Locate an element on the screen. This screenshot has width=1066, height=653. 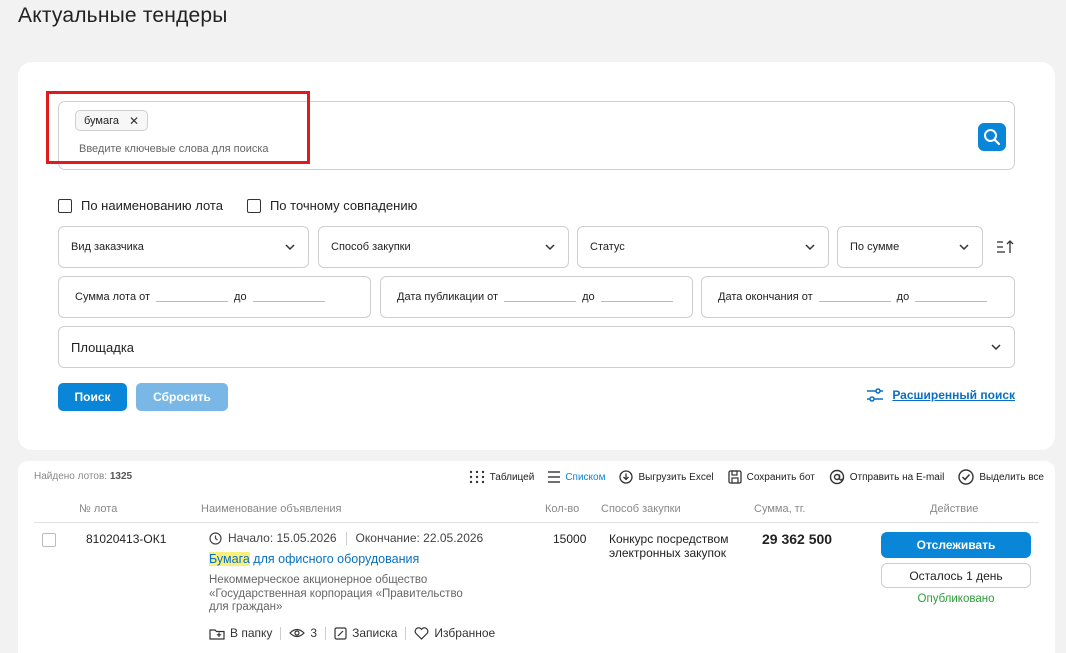
col-action: Действие is located at coordinates (954, 509).